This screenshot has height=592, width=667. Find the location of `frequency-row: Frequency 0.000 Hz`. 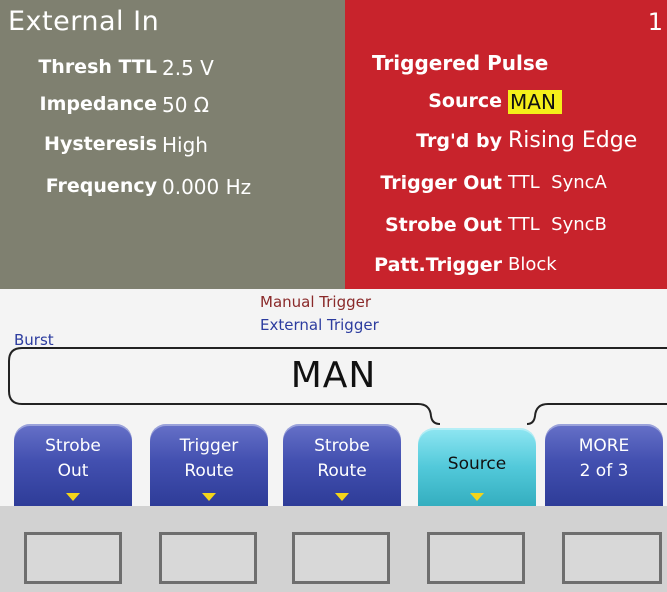

frequency-row: Frequency 0.000 Hz is located at coordinates (172, 190).